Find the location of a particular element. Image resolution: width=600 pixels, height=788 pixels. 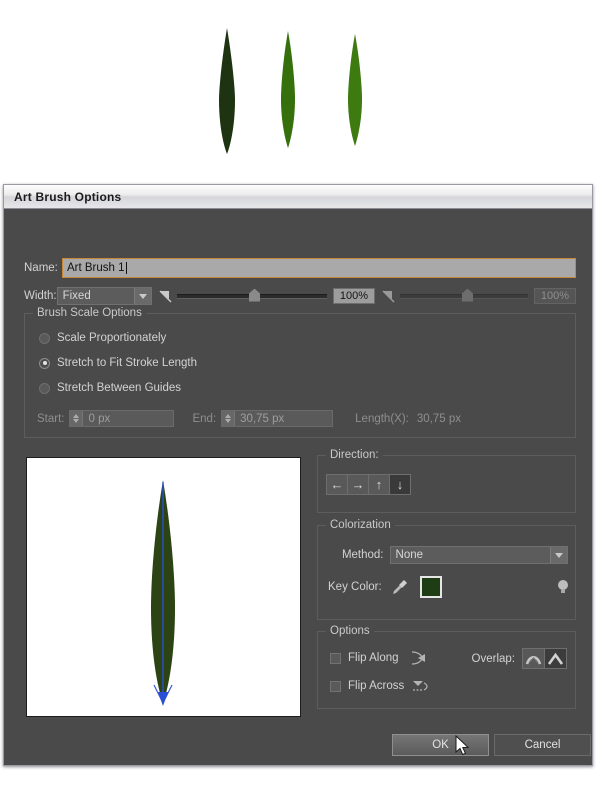

overlap-allow-icon is located at coordinates (533, 659).